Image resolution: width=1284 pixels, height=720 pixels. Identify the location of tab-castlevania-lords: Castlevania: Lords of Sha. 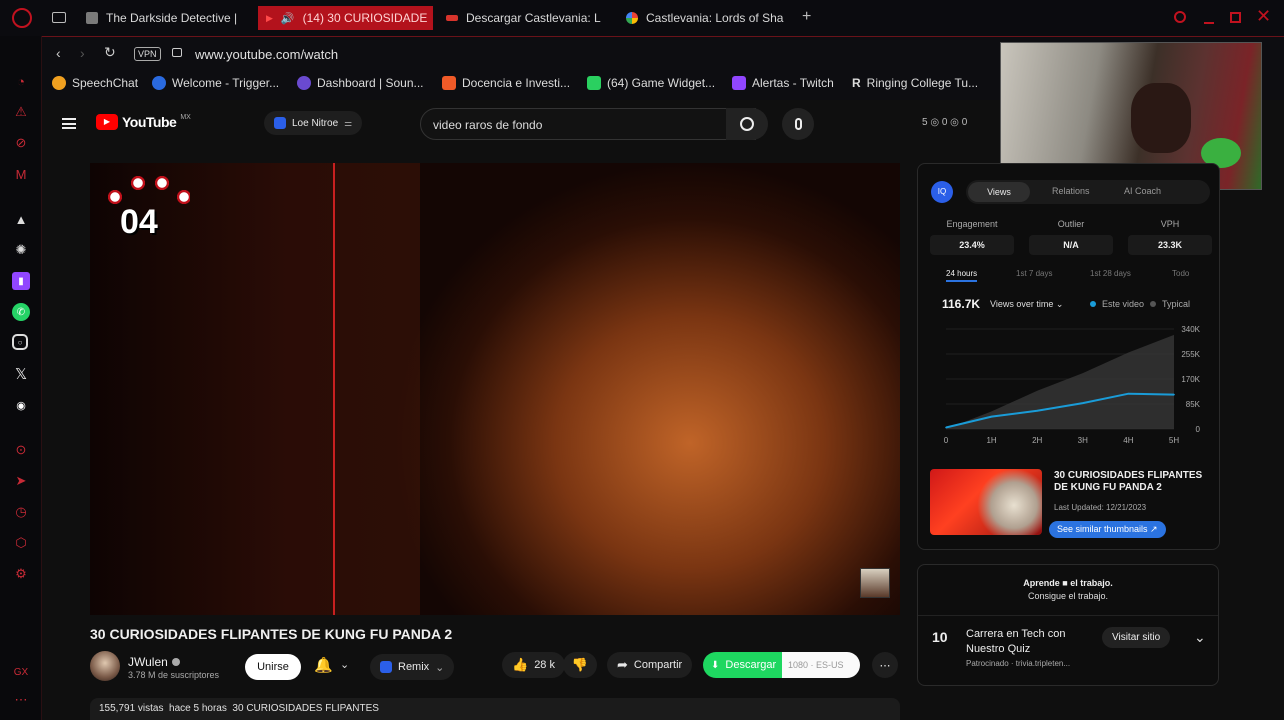
(707, 18).